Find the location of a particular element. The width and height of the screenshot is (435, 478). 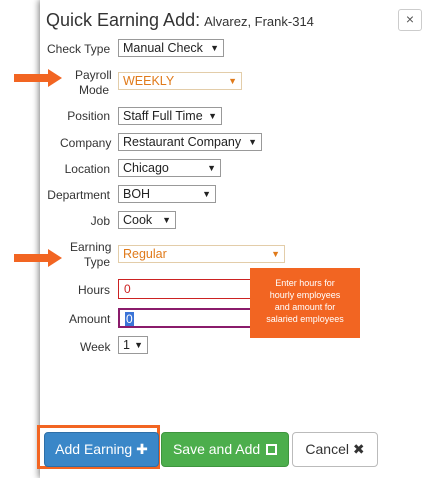

cancel-label: Cancel is located at coordinates (327, 449).